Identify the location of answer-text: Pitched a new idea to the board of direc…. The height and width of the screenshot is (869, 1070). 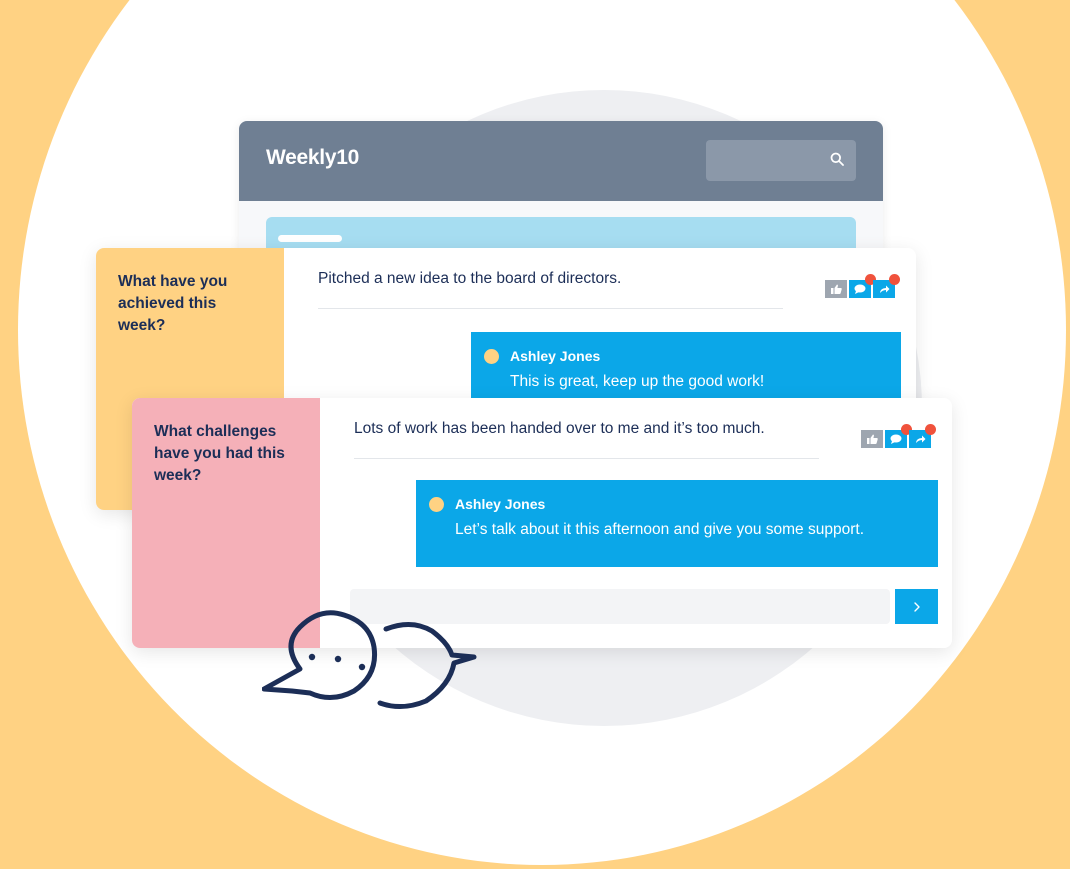
(470, 278).